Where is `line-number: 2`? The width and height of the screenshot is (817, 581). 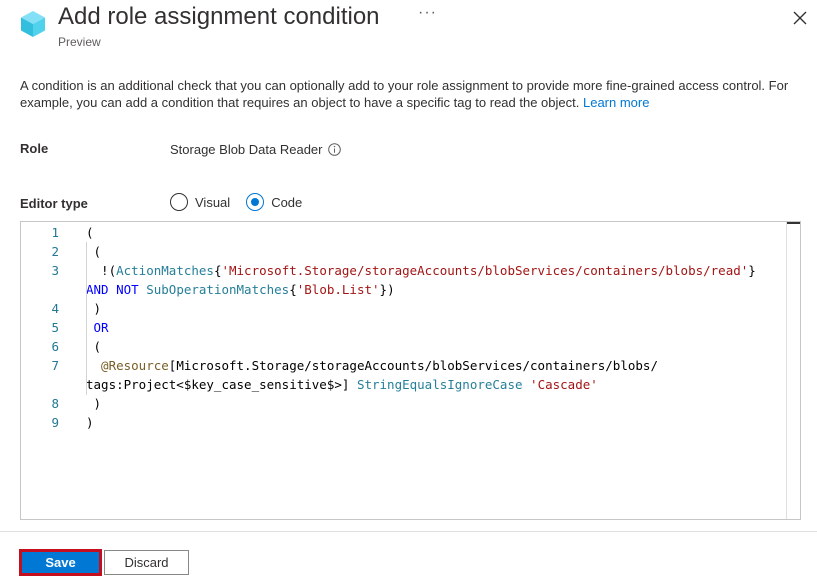 line-number: 2 is located at coordinates (40, 251).